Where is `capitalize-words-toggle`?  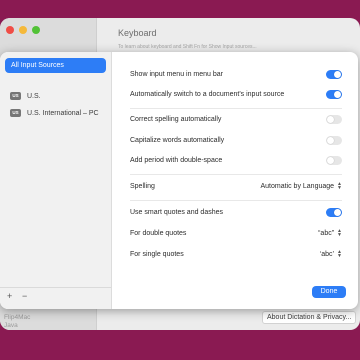
capitalize-words-toggle is located at coordinates (334, 140).